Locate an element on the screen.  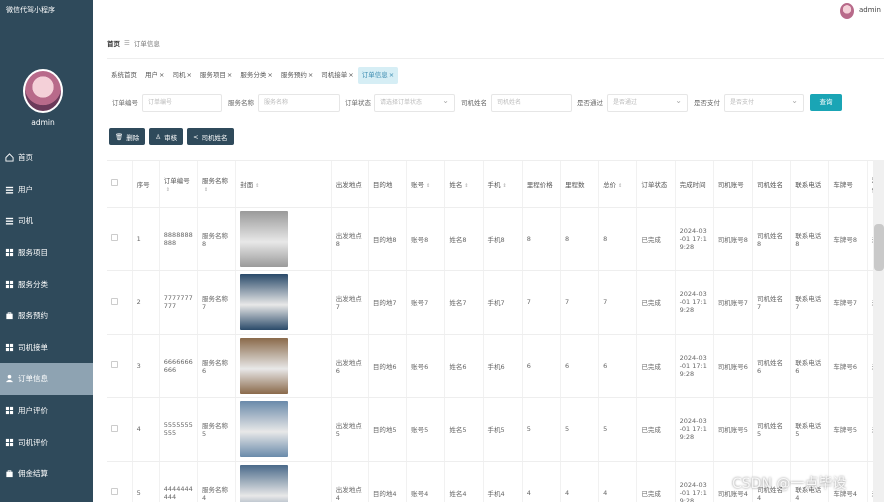
column-header: 总价 ⇕ is located at coordinates (618, 184).